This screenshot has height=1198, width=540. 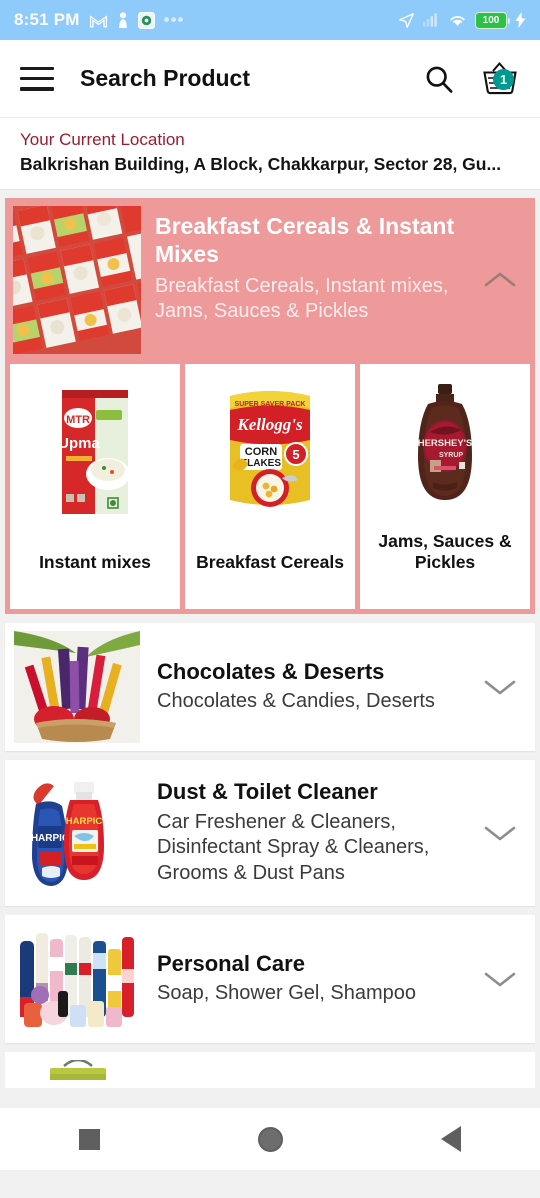 What do you see at coordinates (78, 420) in the screenshot?
I see `svg-text: MTR` at bounding box center [78, 420].